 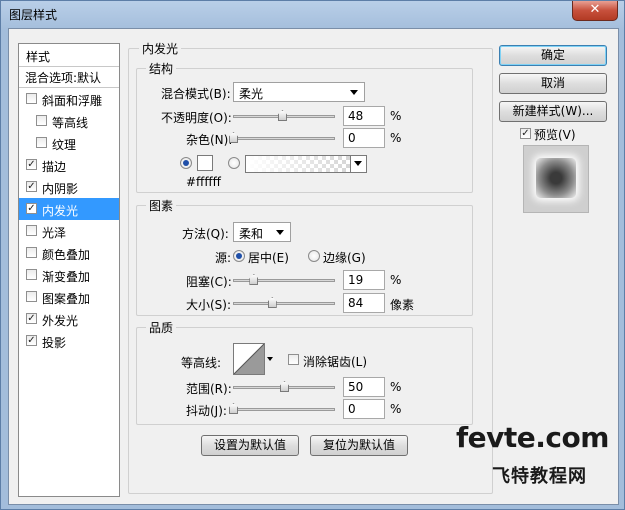 What do you see at coordinates (299, 92) in the screenshot?
I see `blend-mode-select: 柔光` at bounding box center [299, 92].